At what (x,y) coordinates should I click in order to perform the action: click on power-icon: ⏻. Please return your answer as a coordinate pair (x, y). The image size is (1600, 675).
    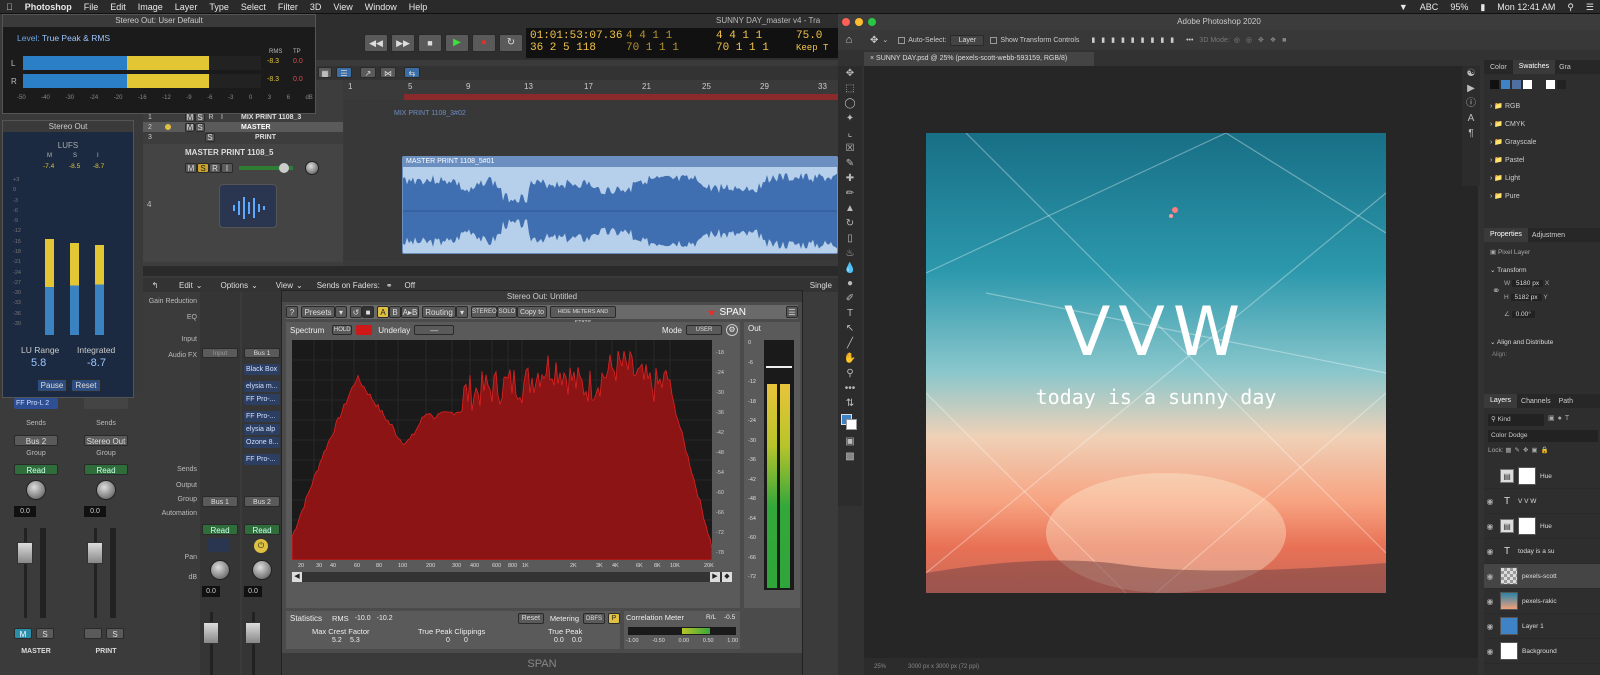
    Looking at the image, I should click on (261, 546).